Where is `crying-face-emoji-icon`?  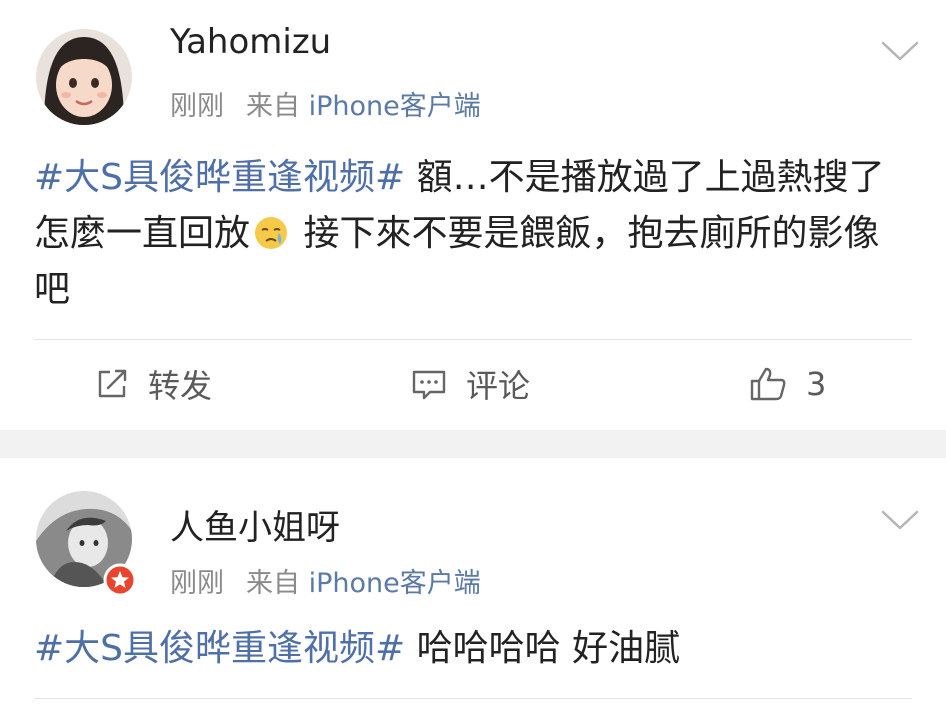 crying-face-emoji-icon is located at coordinates (271, 233).